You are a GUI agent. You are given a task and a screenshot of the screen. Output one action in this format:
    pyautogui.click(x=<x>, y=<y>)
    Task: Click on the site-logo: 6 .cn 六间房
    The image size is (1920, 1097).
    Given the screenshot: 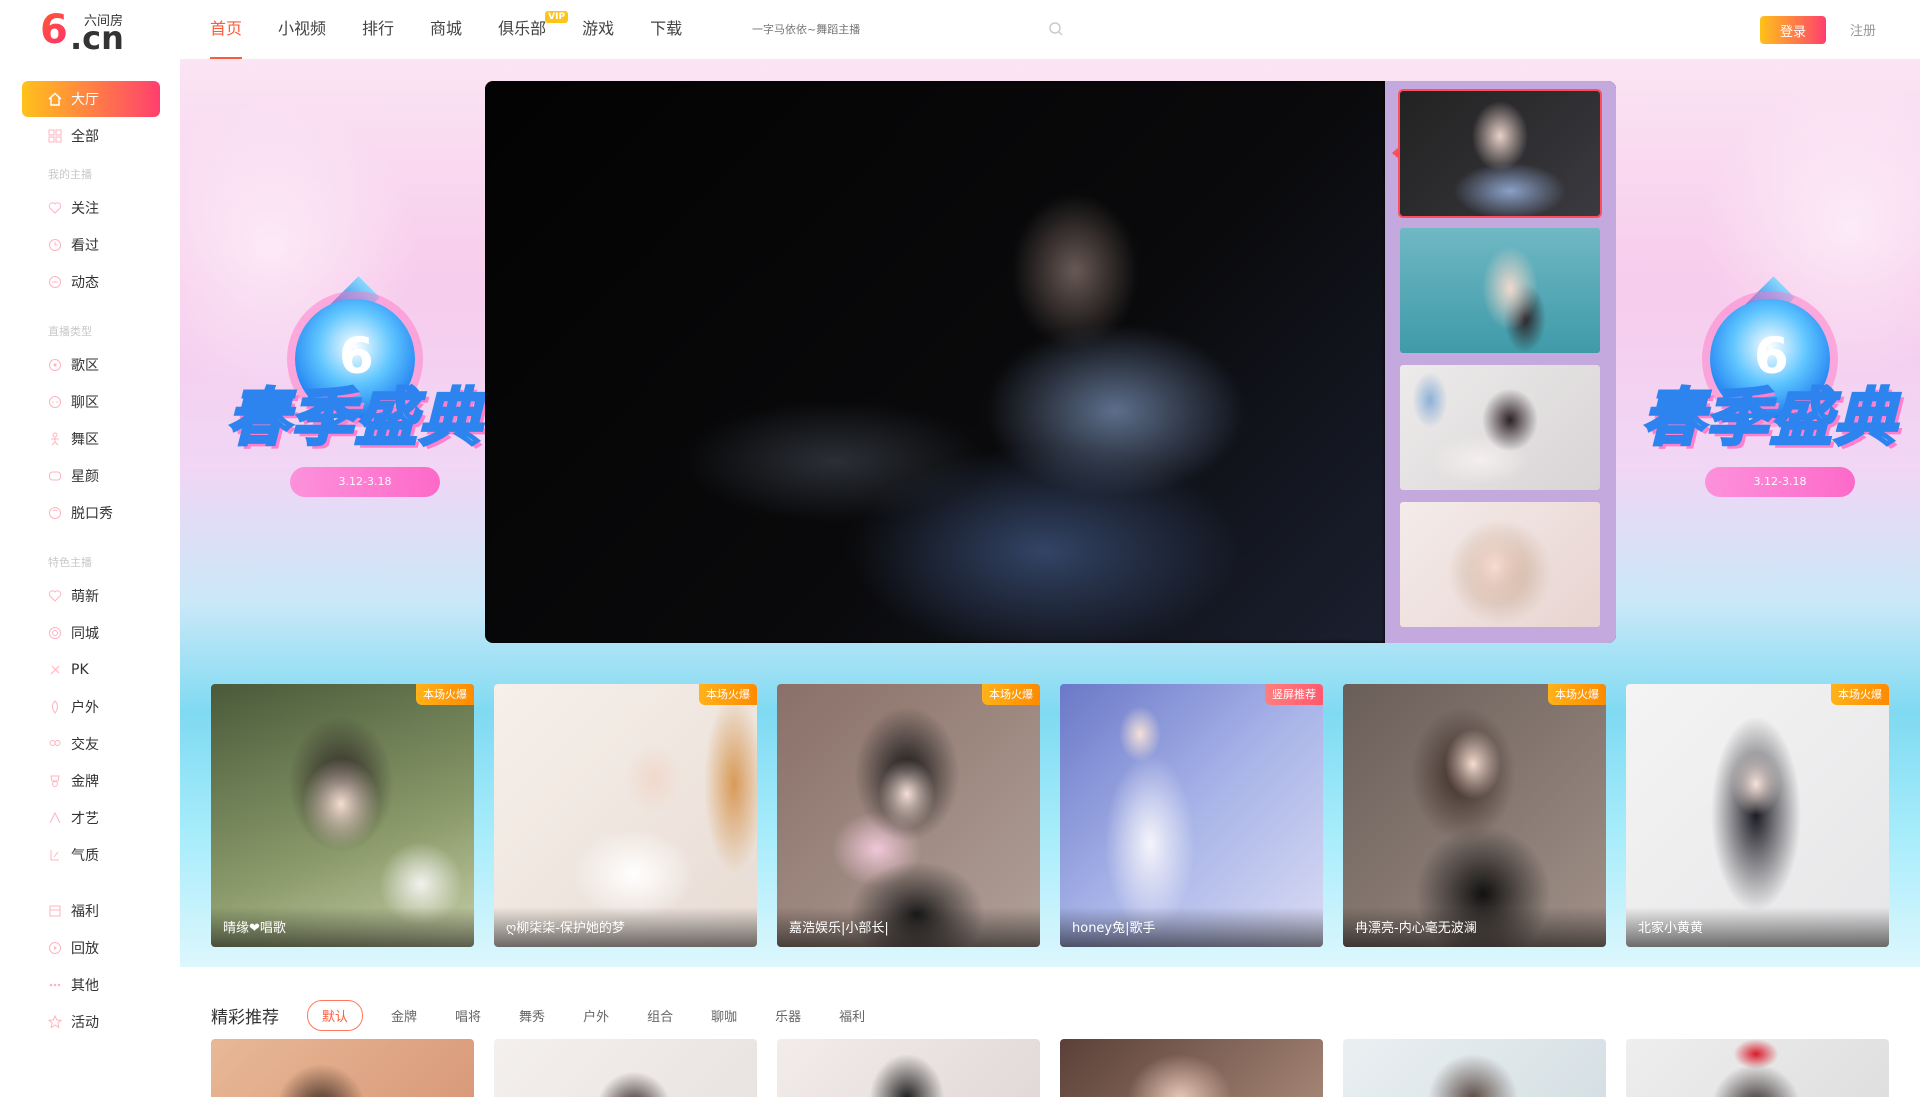 What is the action you would take?
    pyautogui.click(x=90, y=30)
    